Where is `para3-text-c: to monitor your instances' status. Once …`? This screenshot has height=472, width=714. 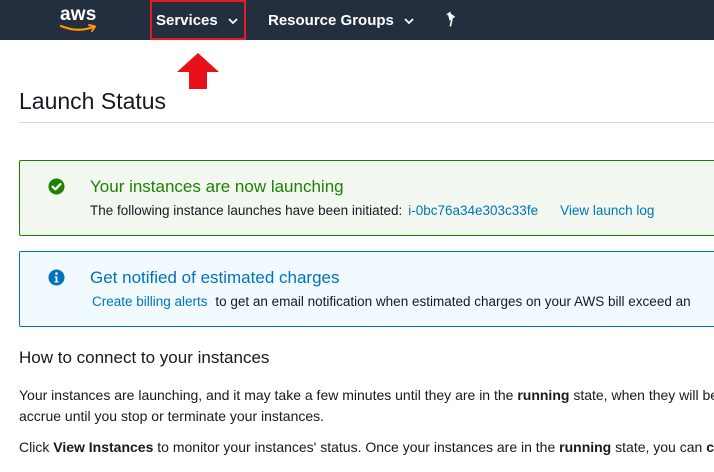
para3-text-c: to monitor your instances' status. Once … is located at coordinates (356, 447).